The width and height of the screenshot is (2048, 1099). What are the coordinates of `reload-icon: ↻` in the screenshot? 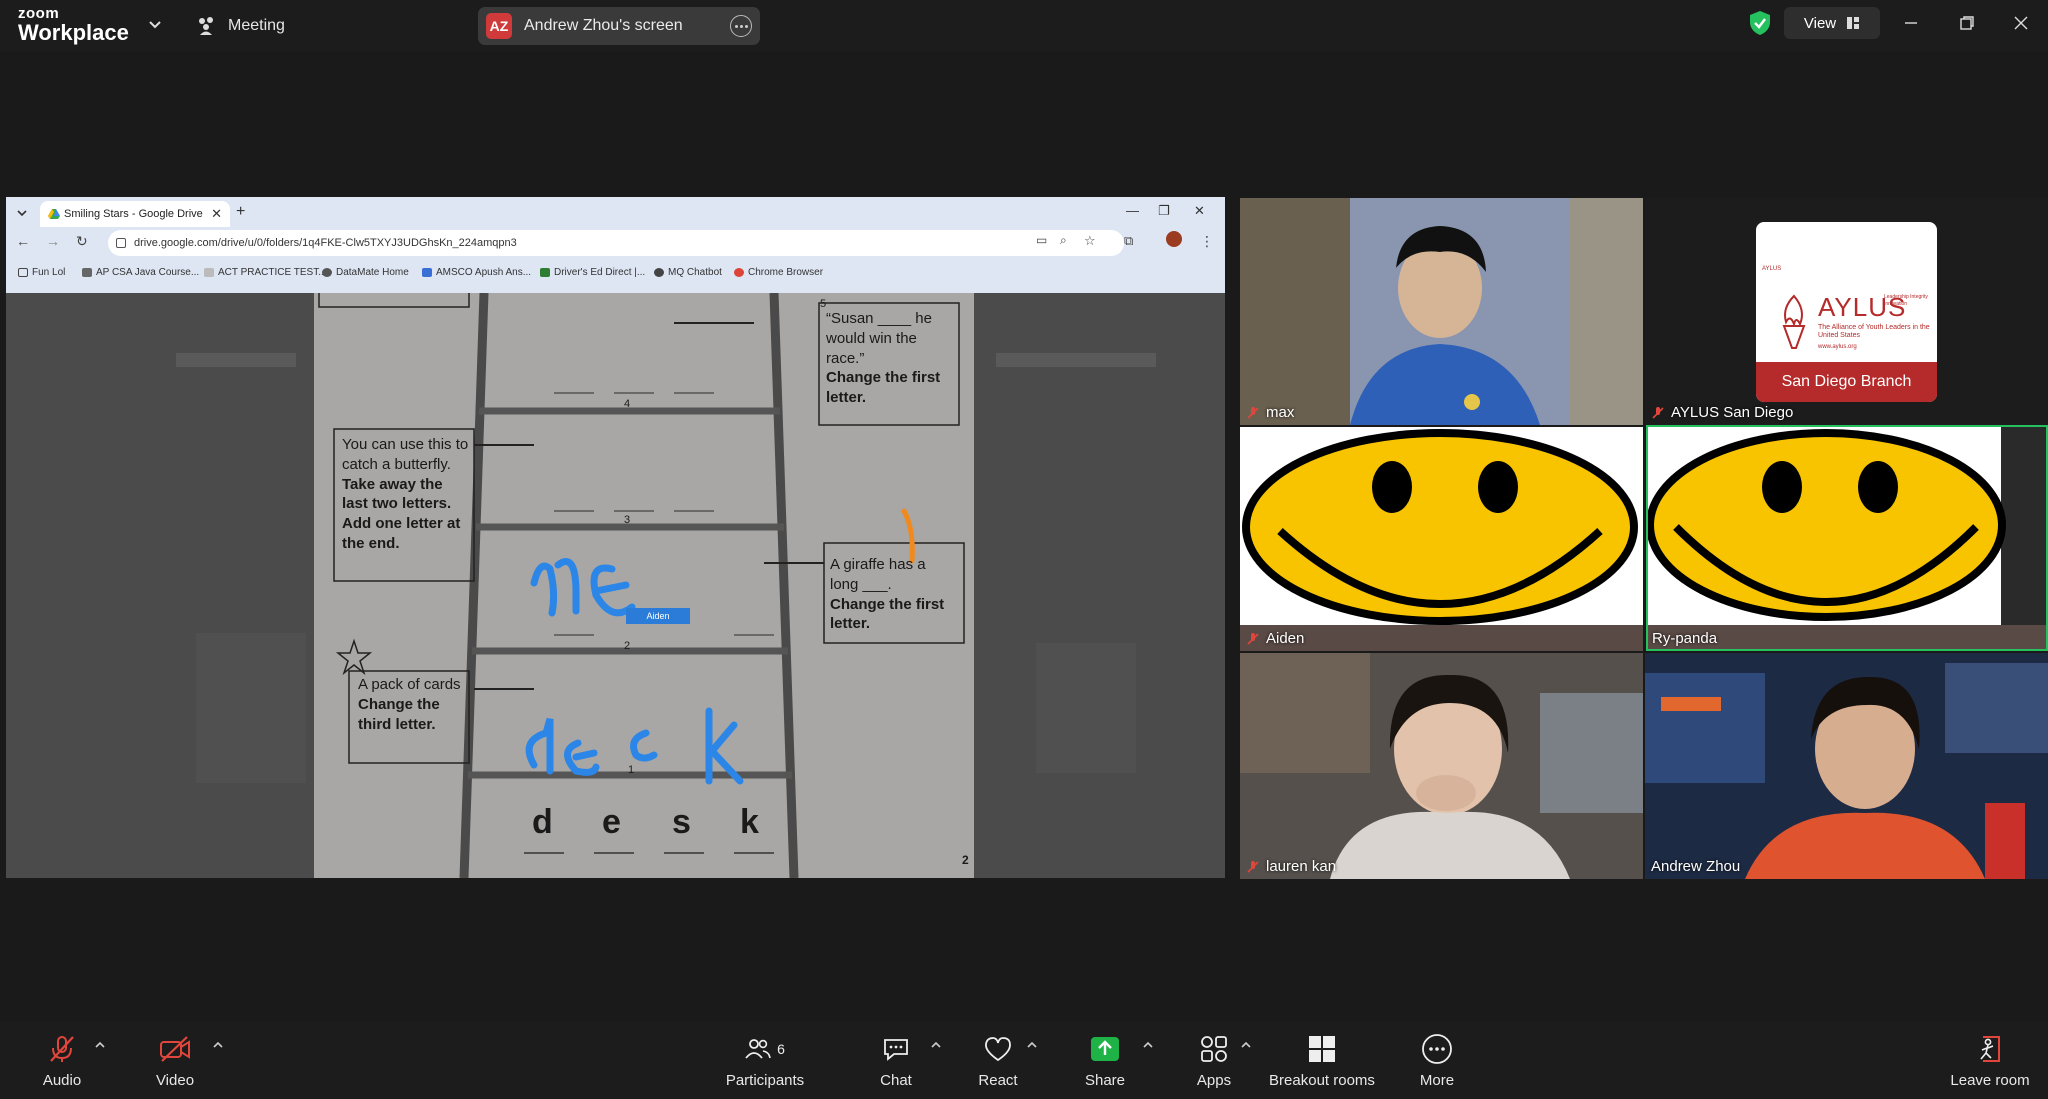 It's located at (82, 241).